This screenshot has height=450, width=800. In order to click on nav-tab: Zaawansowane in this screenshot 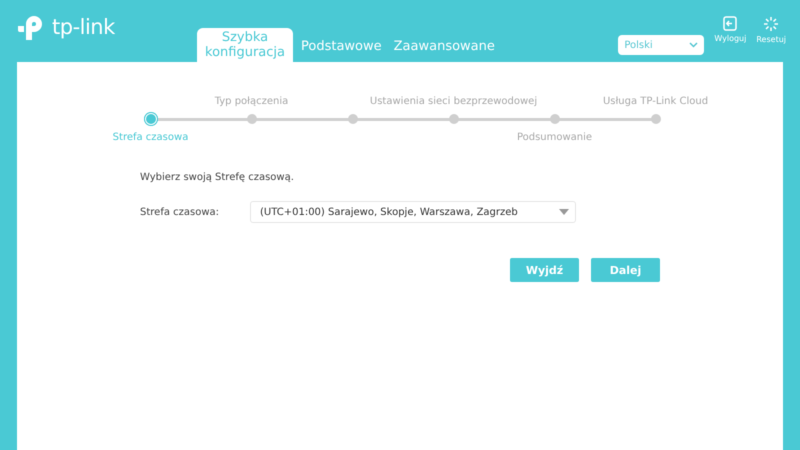, I will do `click(444, 50)`.